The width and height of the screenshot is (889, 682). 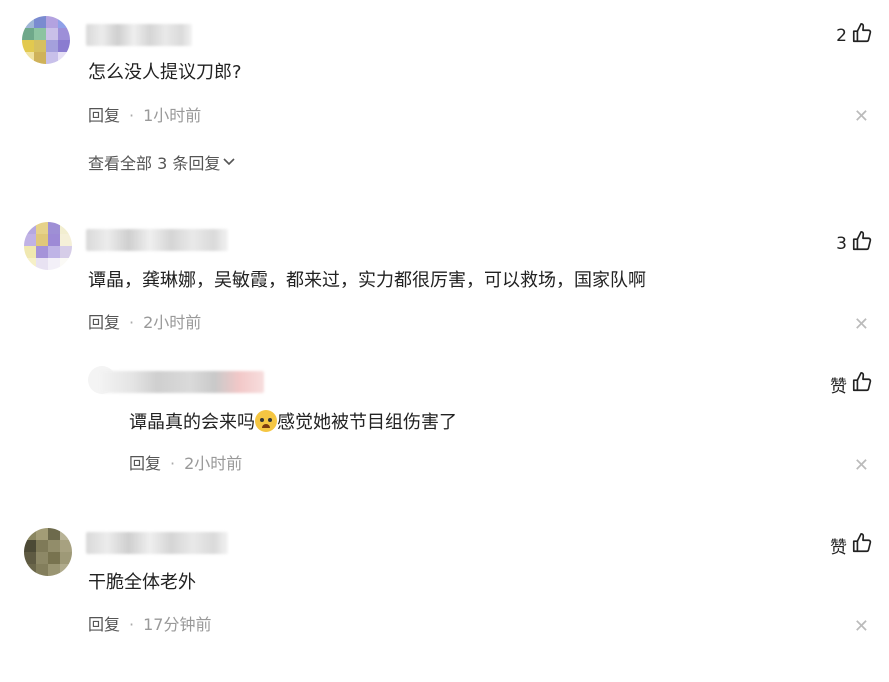 I want to click on reply-text: 谭晶真的会来吗 感觉她被节目组伤害了, so click(x=293, y=422).